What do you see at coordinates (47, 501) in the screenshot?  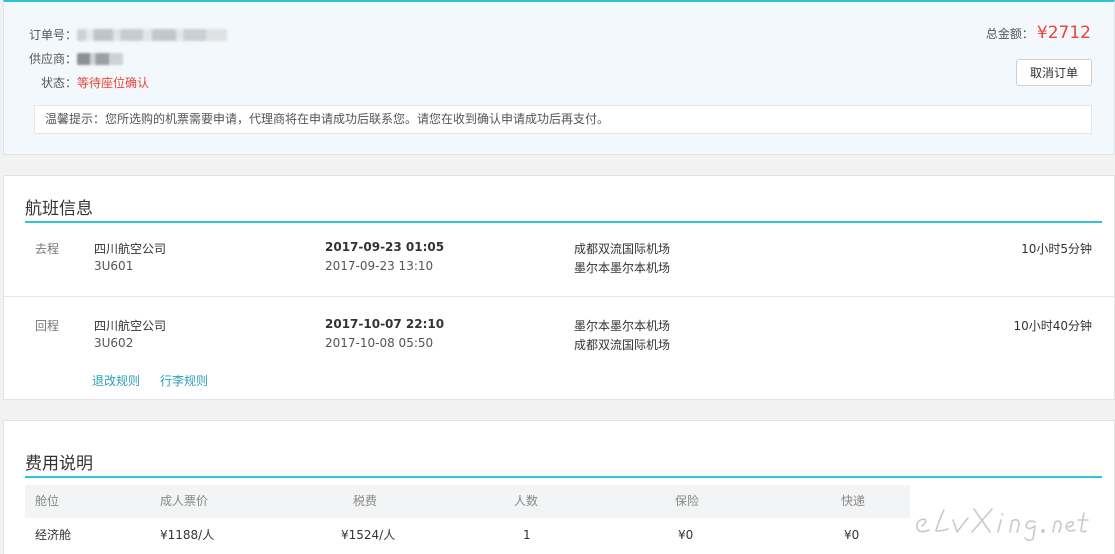 I see `fee-col-cabin: 舱位` at bounding box center [47, 501].